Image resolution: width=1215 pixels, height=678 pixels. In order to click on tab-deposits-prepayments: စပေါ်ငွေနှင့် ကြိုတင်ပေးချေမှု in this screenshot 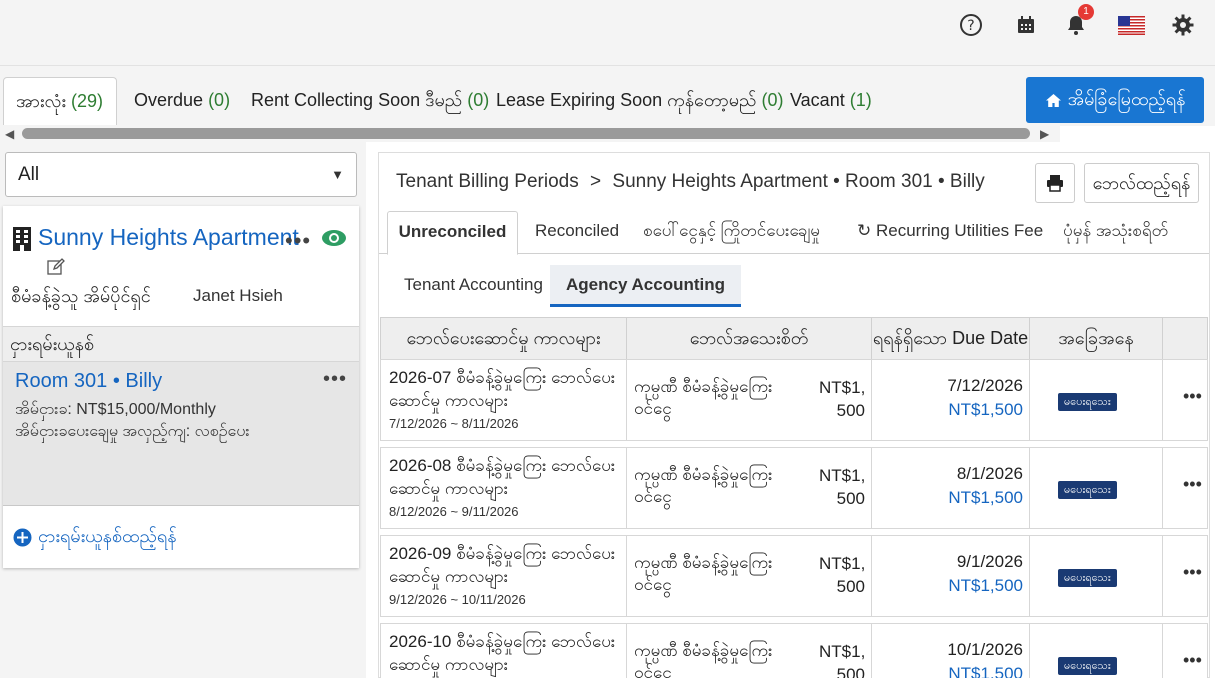, I will do `click(731, 232)`.